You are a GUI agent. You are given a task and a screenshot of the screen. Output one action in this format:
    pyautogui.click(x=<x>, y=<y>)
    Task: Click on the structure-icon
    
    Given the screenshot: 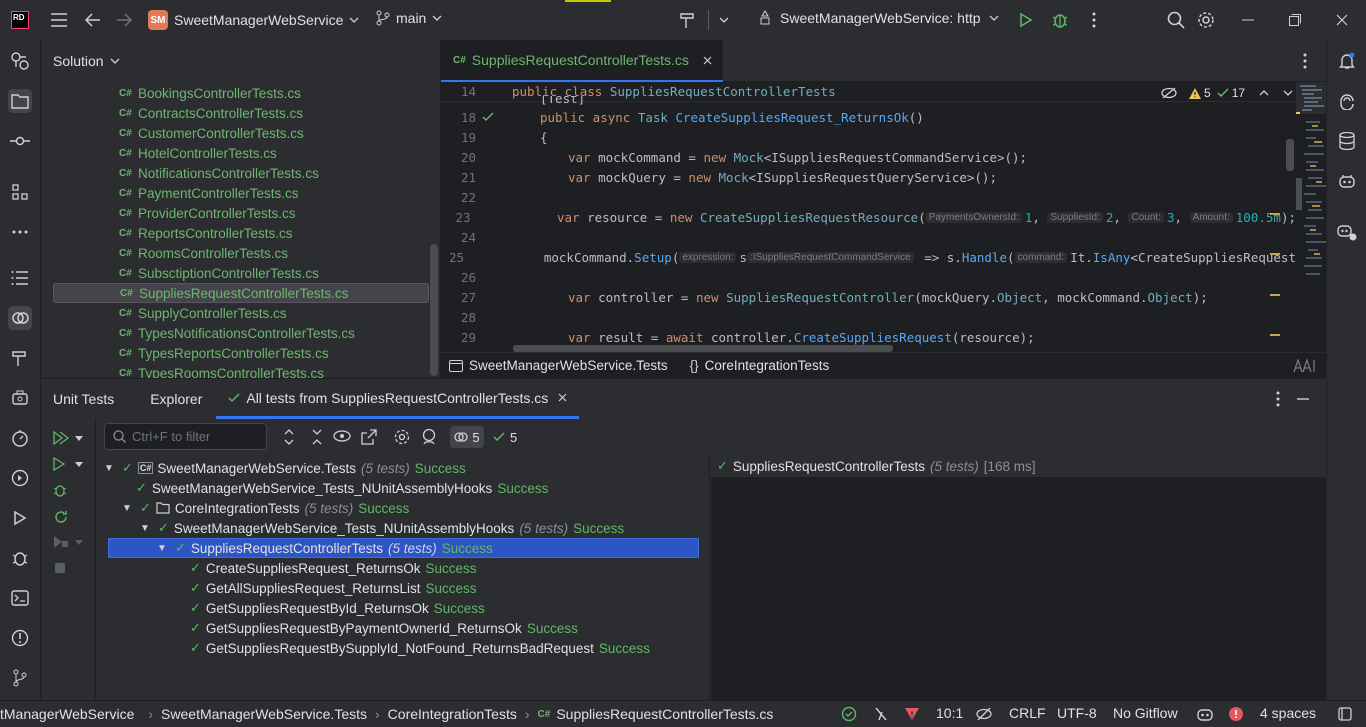 What is the action you would take?
    pyautogui.click(x=20, y=192)
    